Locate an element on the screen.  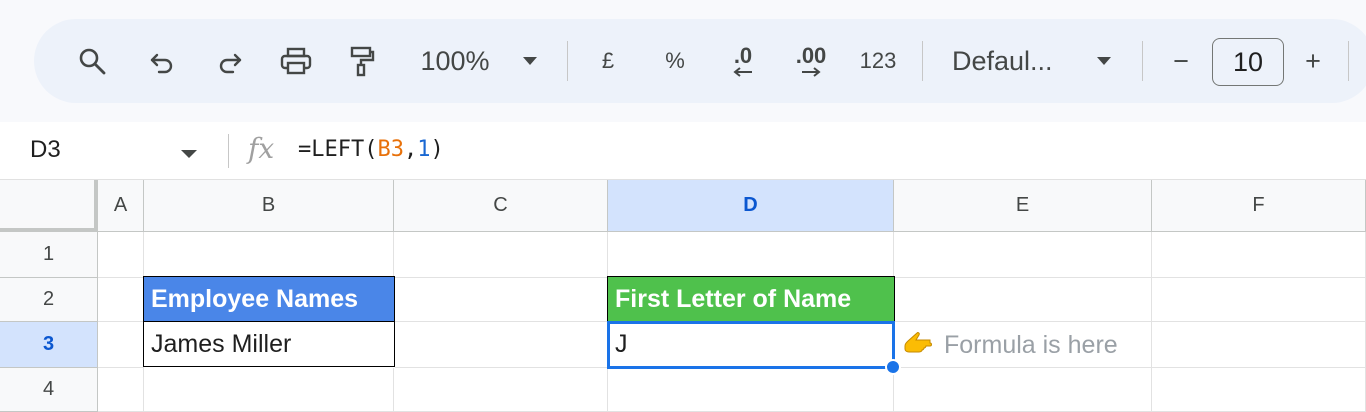
arrow-left-icon is located at coordinates (742, 72).